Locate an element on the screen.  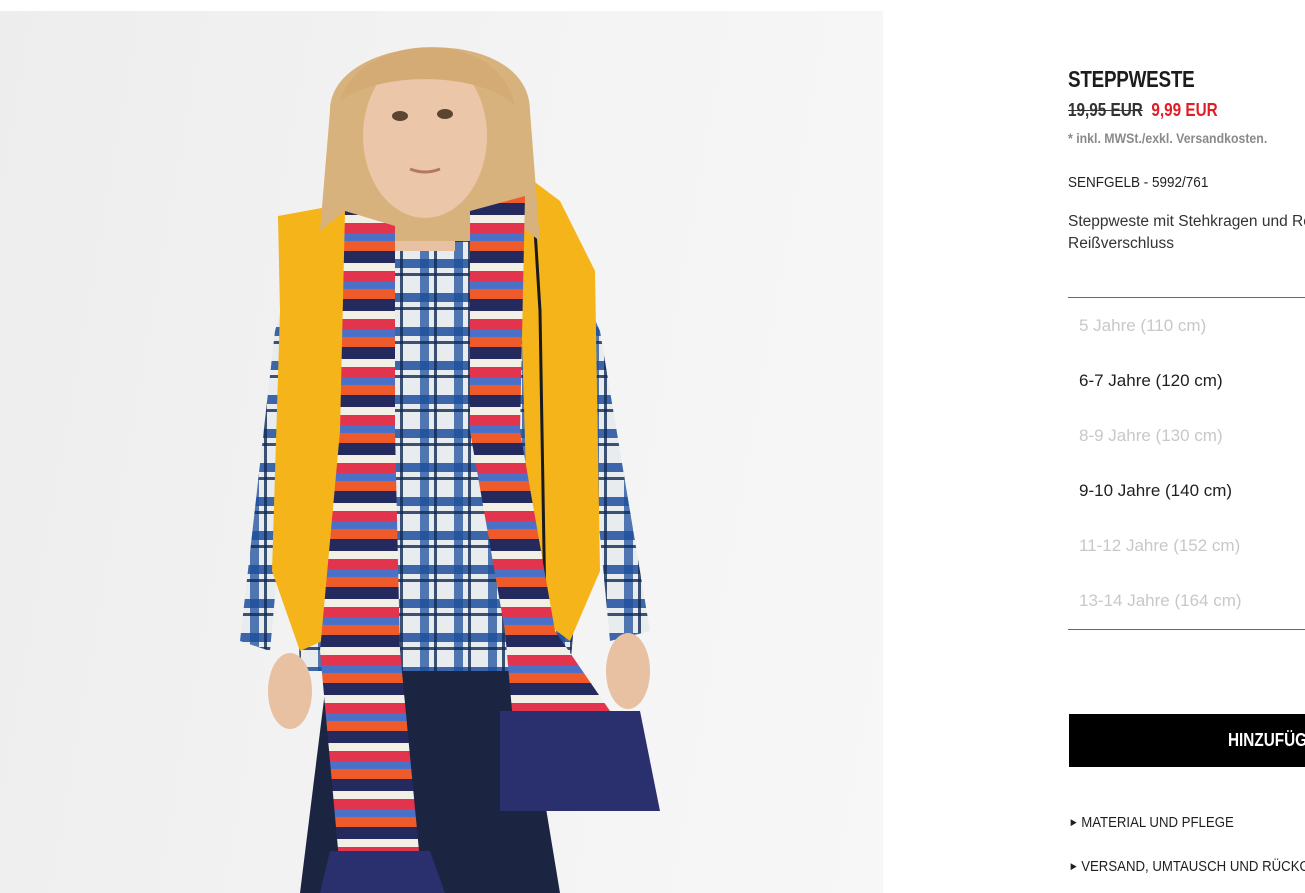
accordion-shipping-label: VERSAND, UMTAUSCH UND RÜCKGABE is located at coordinates (1193, 866).